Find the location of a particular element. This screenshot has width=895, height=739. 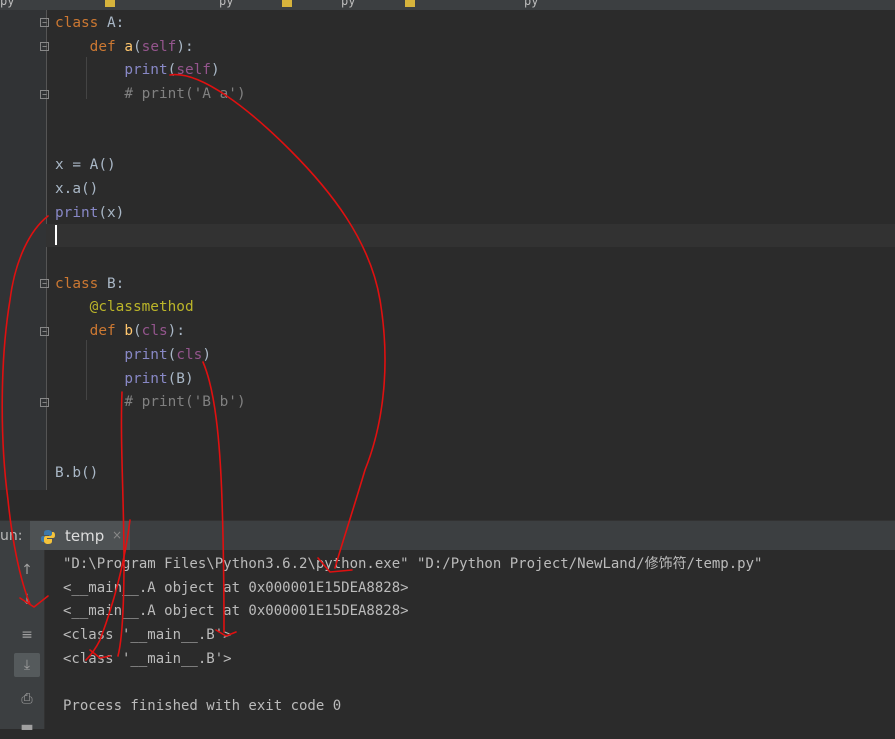

run-tab-label: temp is located at coordinates (85, 536).